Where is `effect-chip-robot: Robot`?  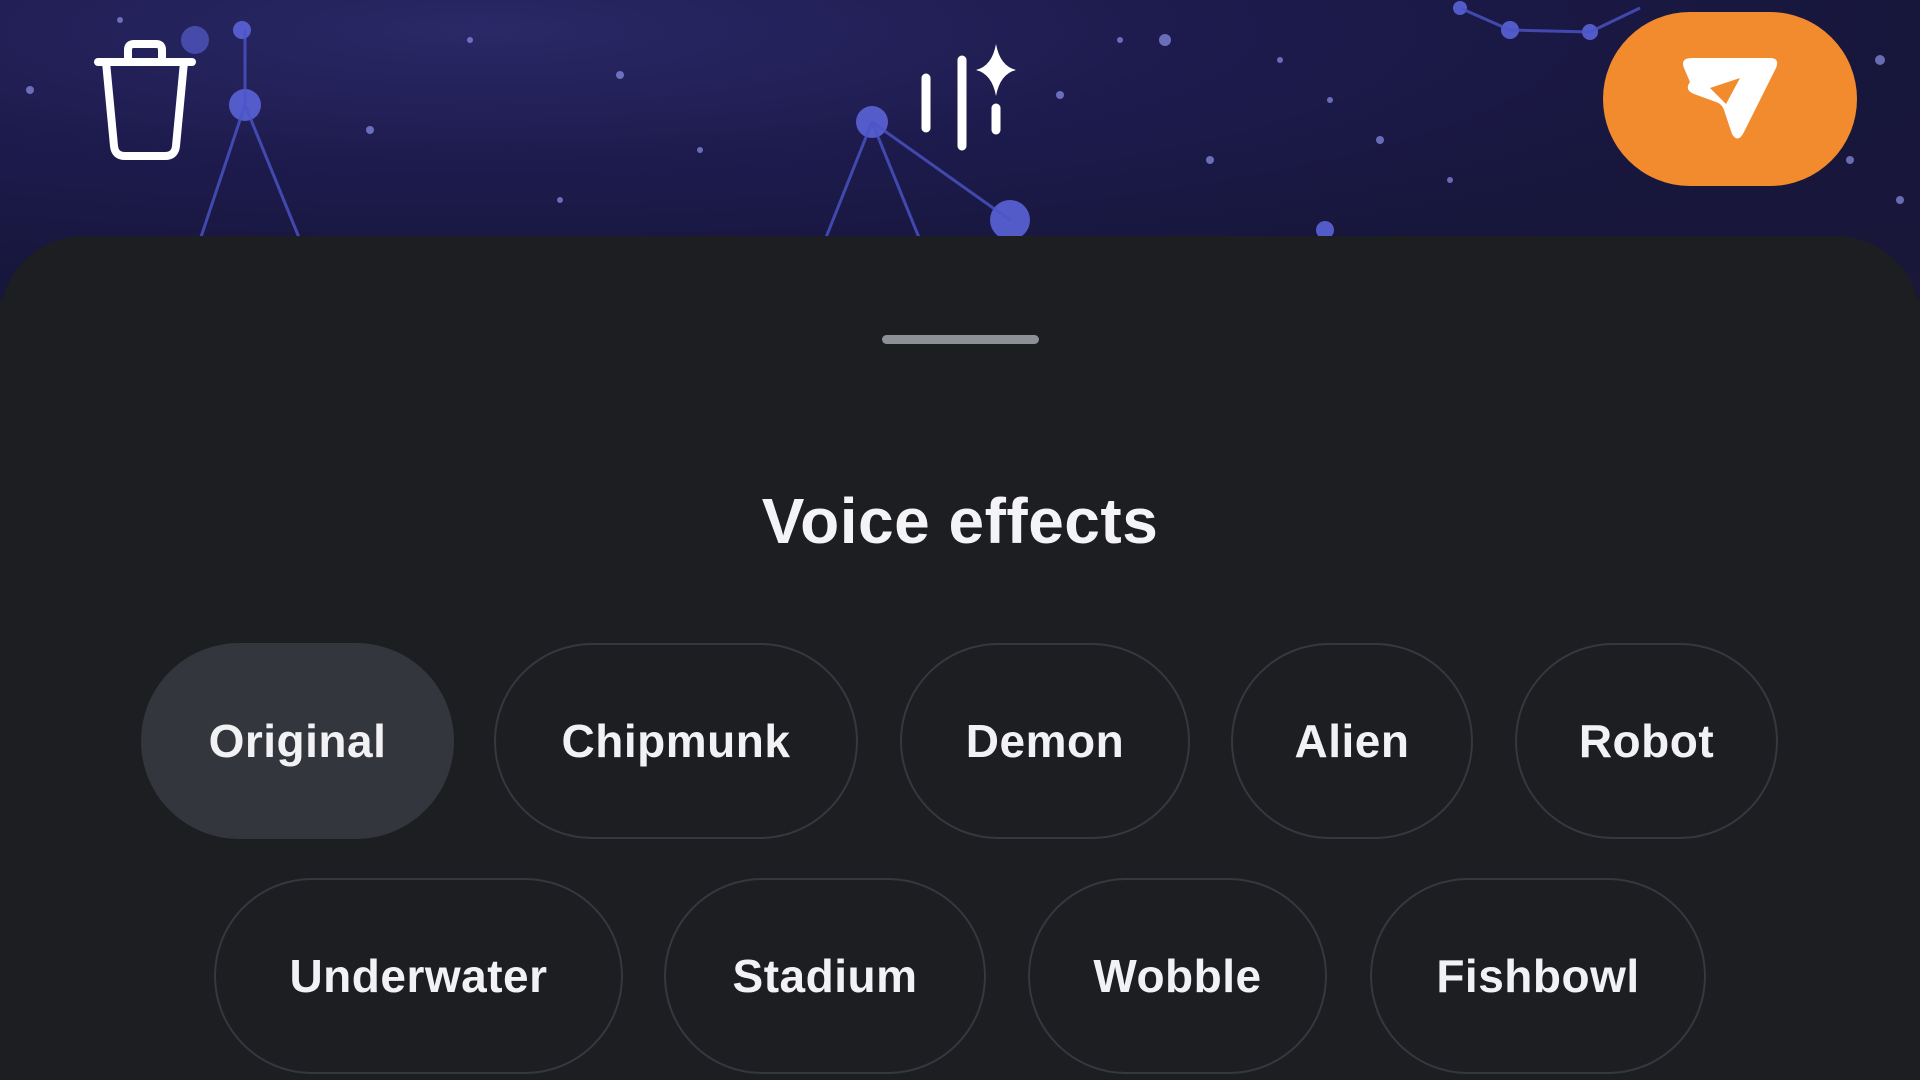
effect-chip-robot: Robot is located at coordinates (1646, 741).